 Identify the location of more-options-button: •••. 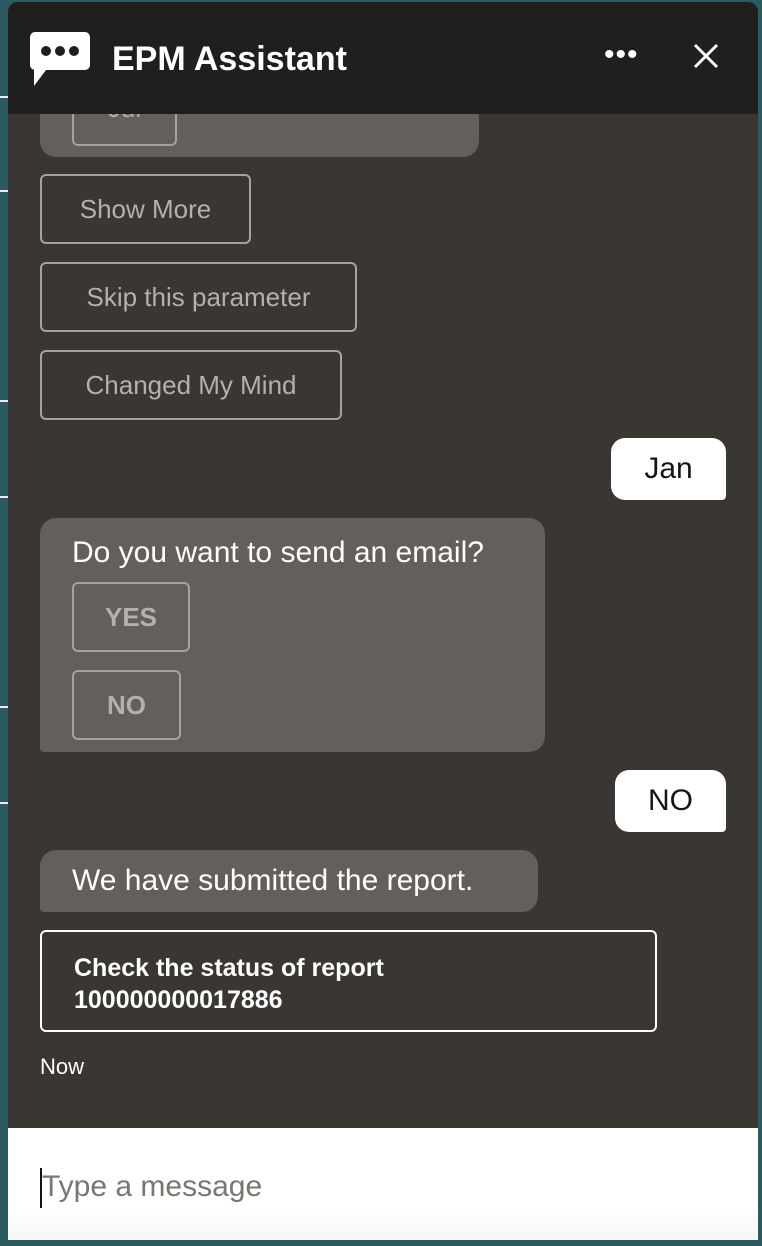
(621, 55).